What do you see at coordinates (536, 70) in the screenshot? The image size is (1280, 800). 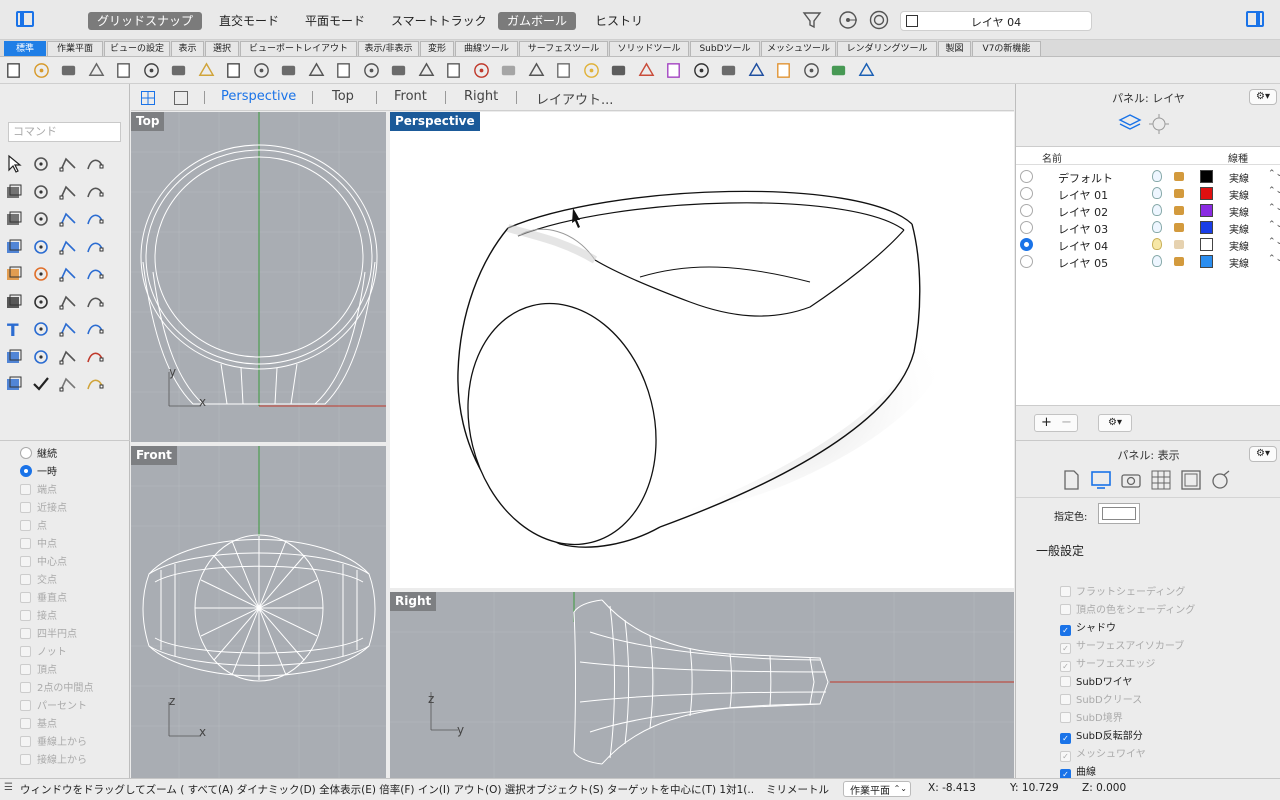 I see `gumball-icon` at bounding box center [536, 70].